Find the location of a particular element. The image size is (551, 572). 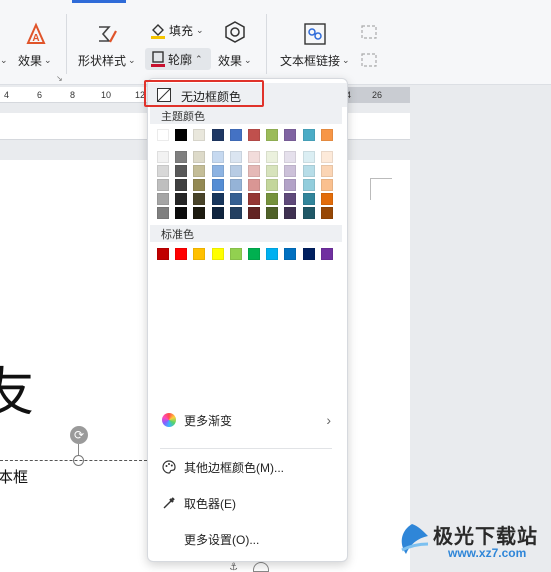

outline-button: 轮廓 ⌃ is located at coordinates (178, 59).